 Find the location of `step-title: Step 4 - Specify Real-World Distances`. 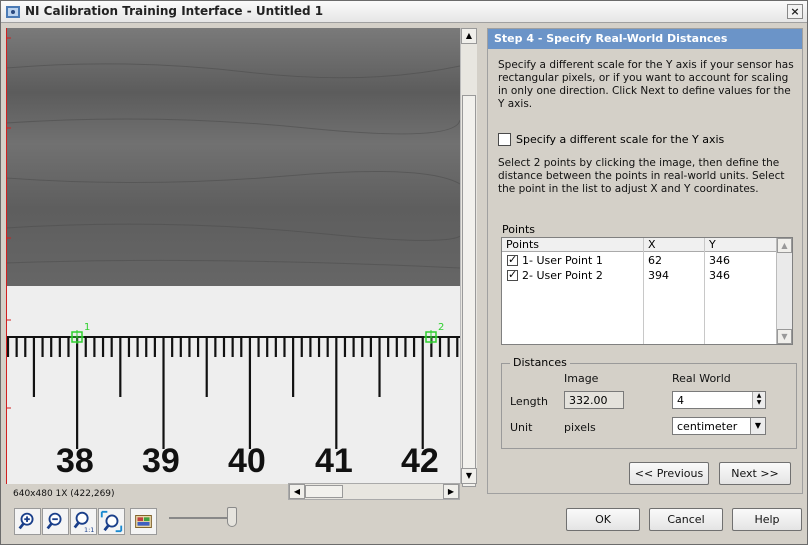

step-title: Step 4 - Specify Real-World Distances is located at coordinates (645, 39).